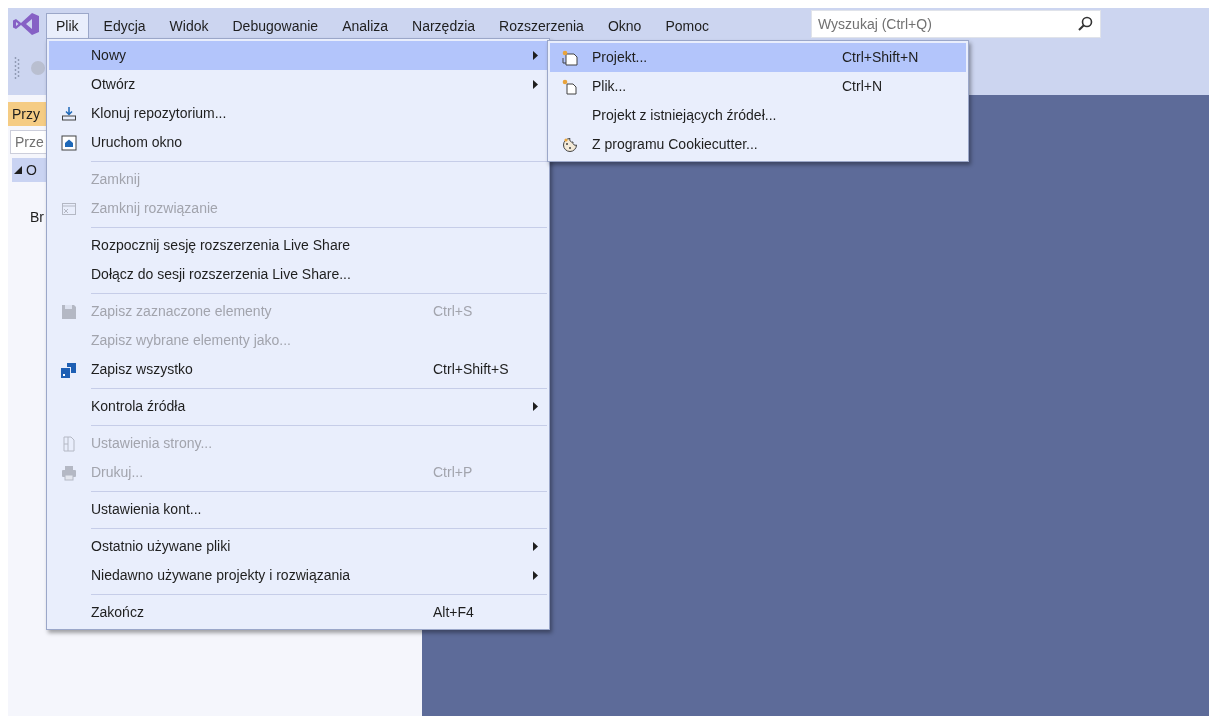 The image size is (1209, 716). What do you see at coordinates (31, 170) in the screenshot?
I see `tree-item-label: O` at bounding box center [31, 170].